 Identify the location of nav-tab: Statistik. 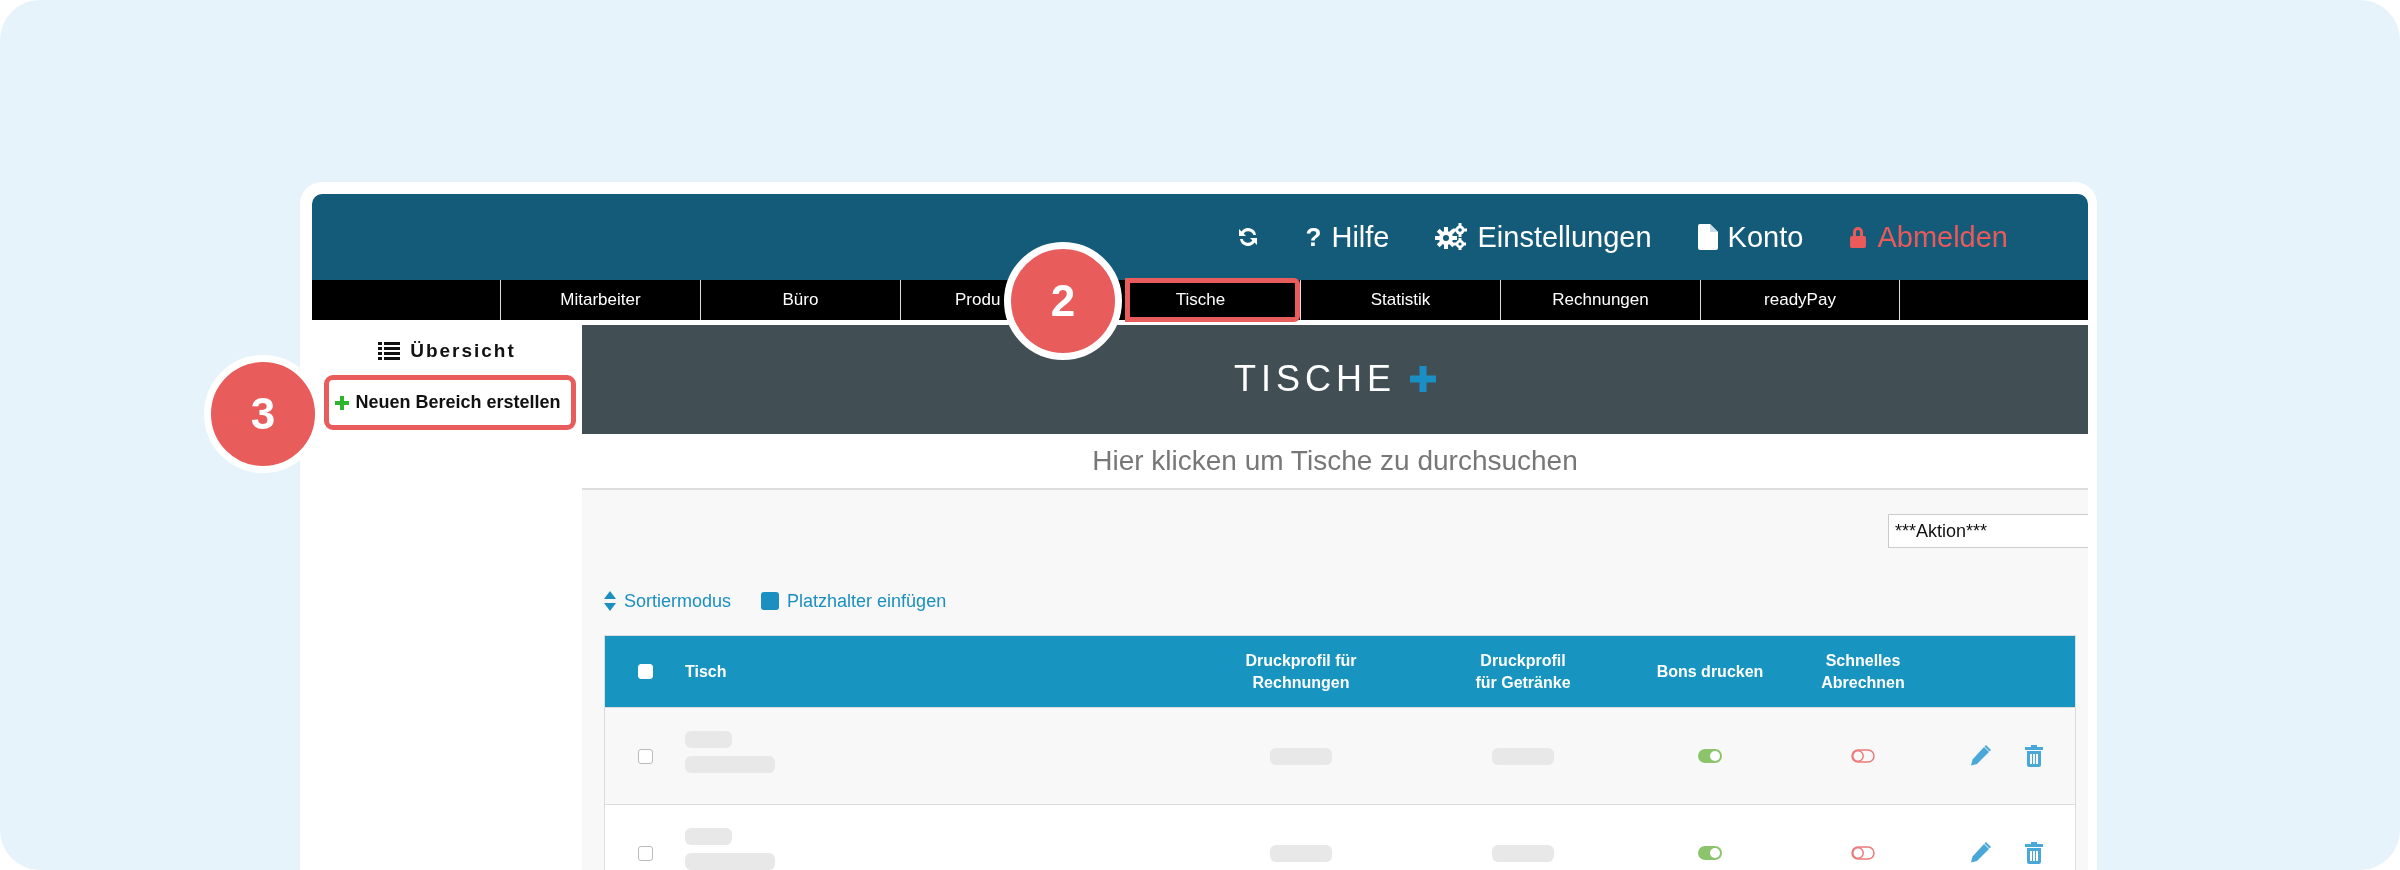
(1400, 300).